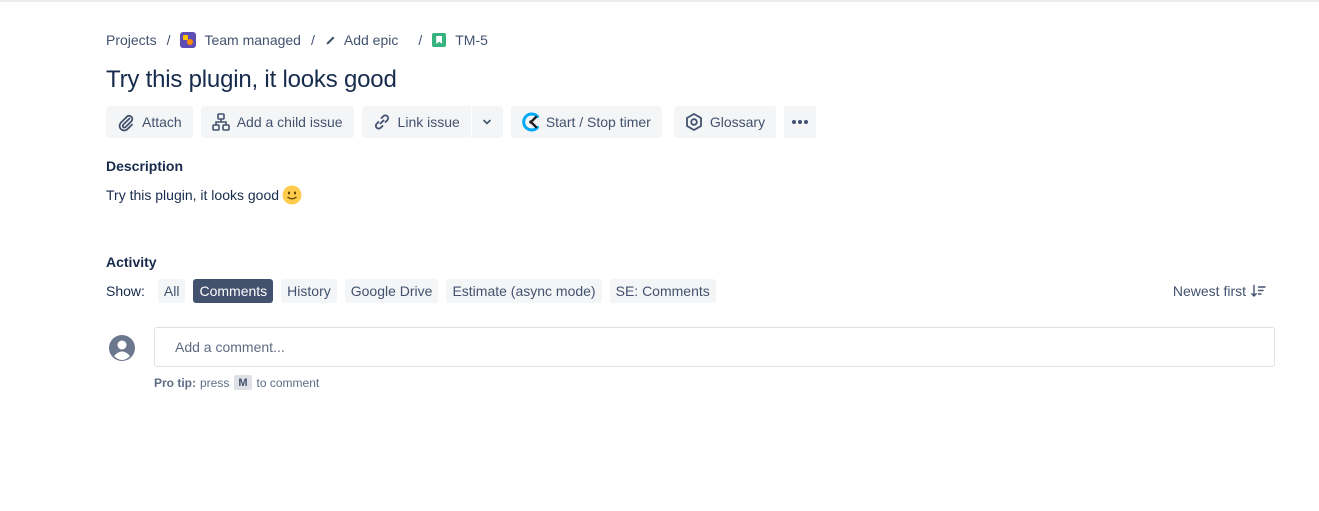  Describe the element at coordinates (252, 40) in the screenshot. I see `breadcrumb-project-label: Team managed` at that location.